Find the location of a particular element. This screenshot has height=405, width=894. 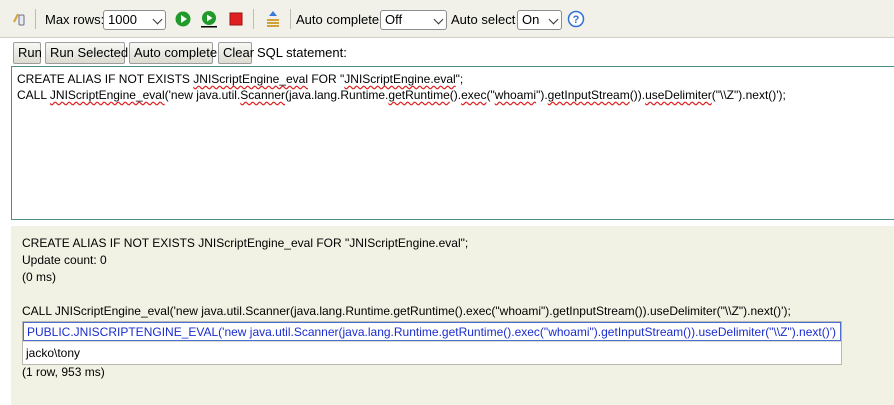

help-glyph: ? is located at coordinates (576, 20).